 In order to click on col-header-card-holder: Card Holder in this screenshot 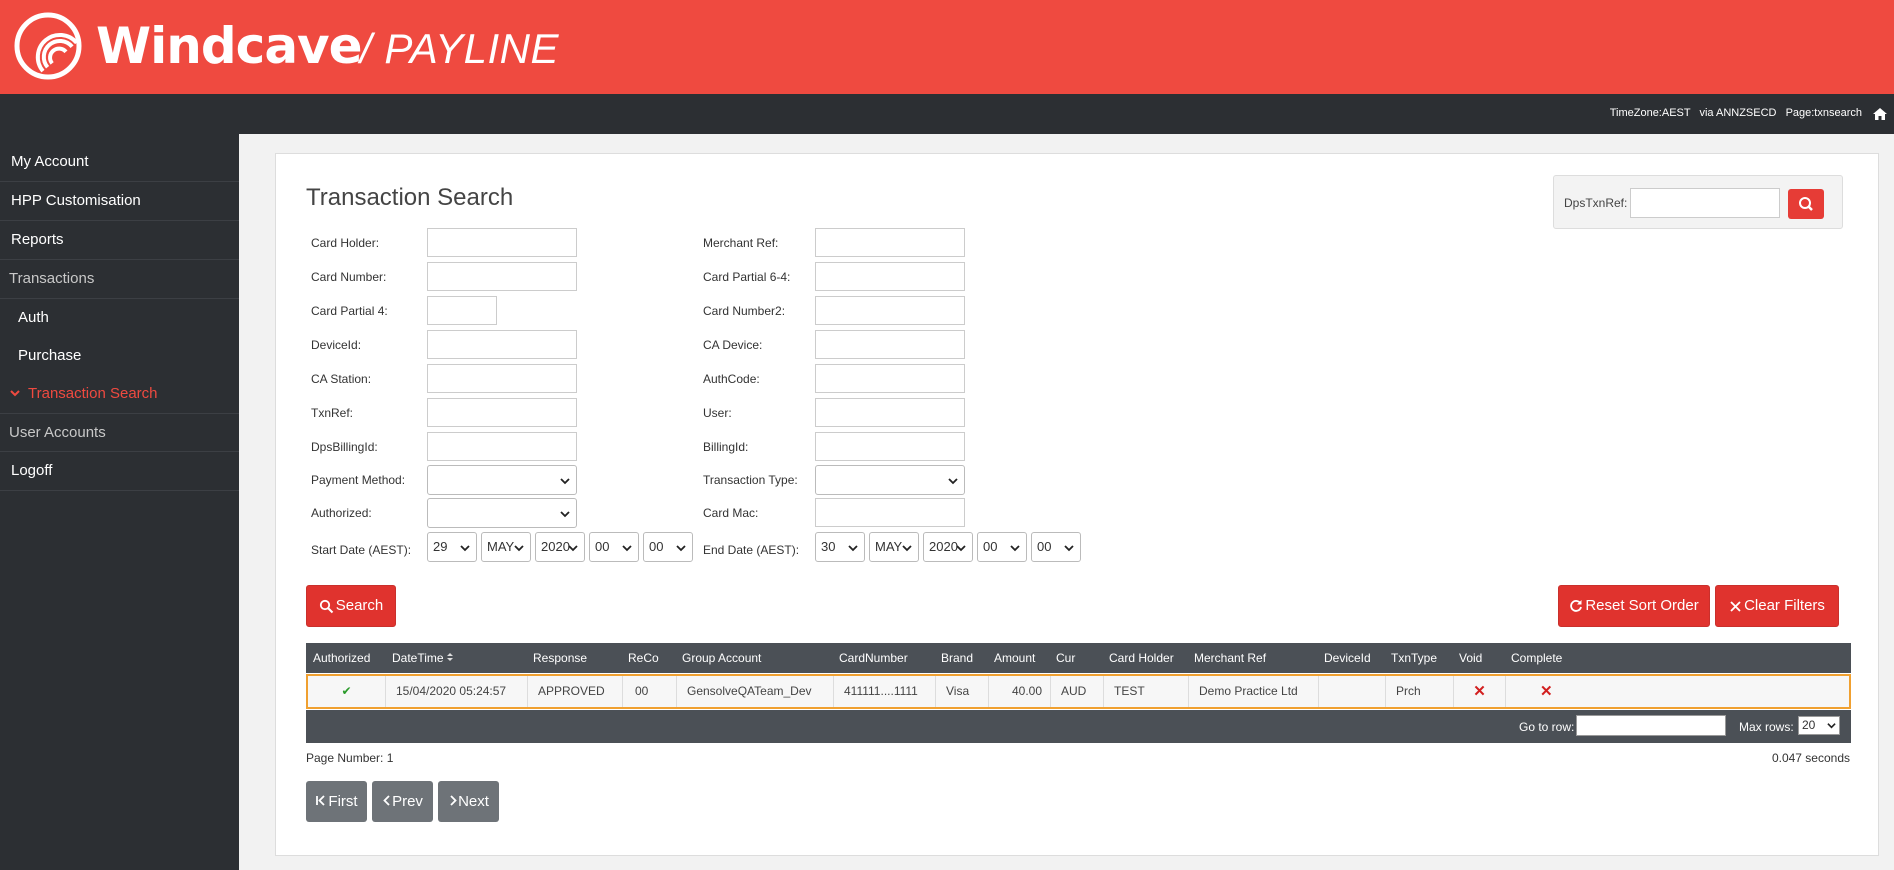, I will do `click(1141, 658)`.